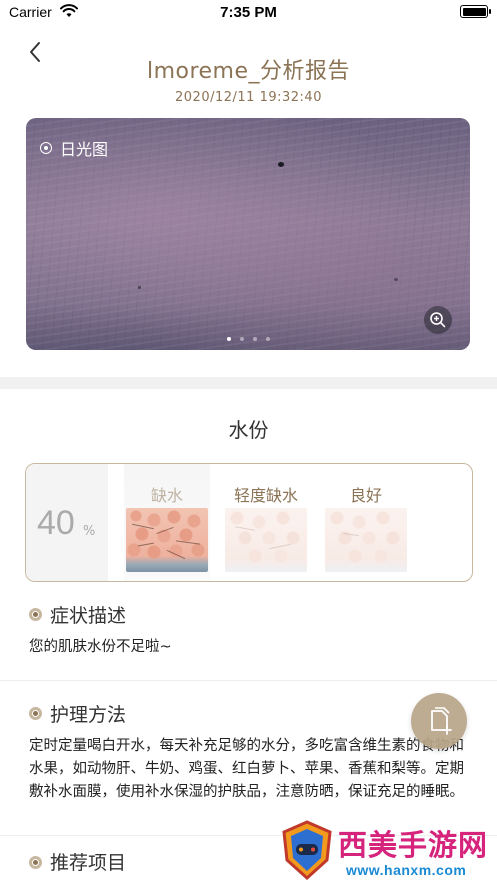  Describe the element at coordinates (307, 850) in the screenshot. I see `shield-logo-icon` at that location.